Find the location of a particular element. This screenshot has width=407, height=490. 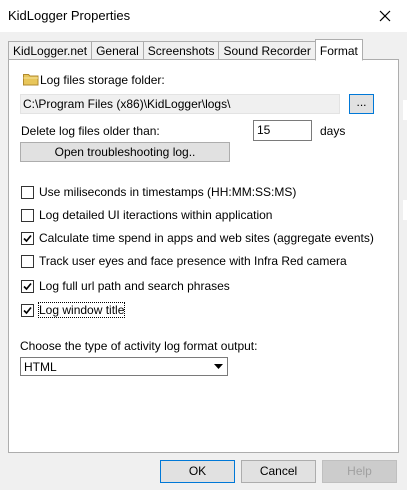

delete-logs-label: Delete log files older than: is located at coordinates (90, 131).